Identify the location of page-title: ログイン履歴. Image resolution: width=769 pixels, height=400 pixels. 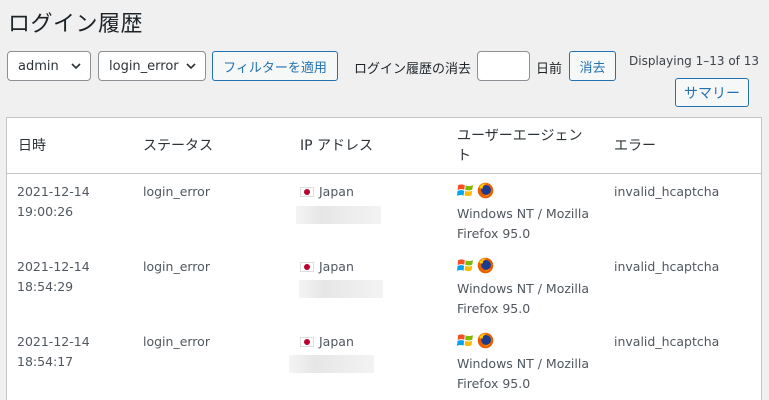
(76, 24).